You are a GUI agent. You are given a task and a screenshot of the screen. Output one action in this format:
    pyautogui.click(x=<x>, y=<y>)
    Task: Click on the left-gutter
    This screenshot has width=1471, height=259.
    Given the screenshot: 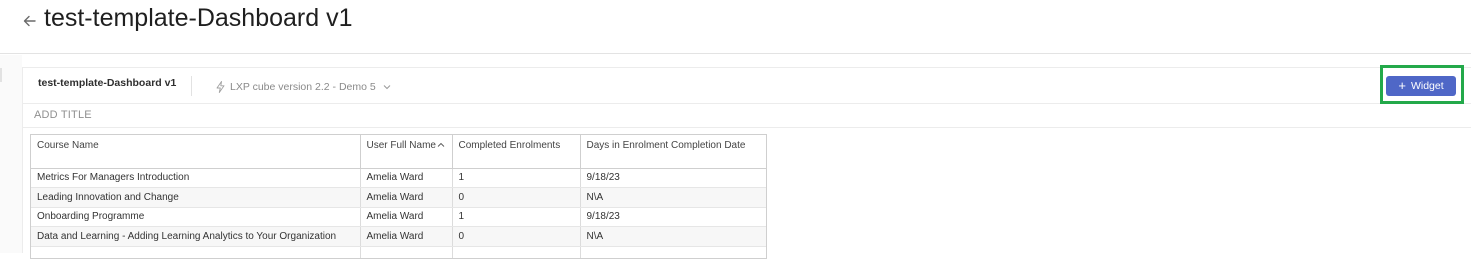 What is the action you would take?
    pyautogui.click(x=11, y=154)
    